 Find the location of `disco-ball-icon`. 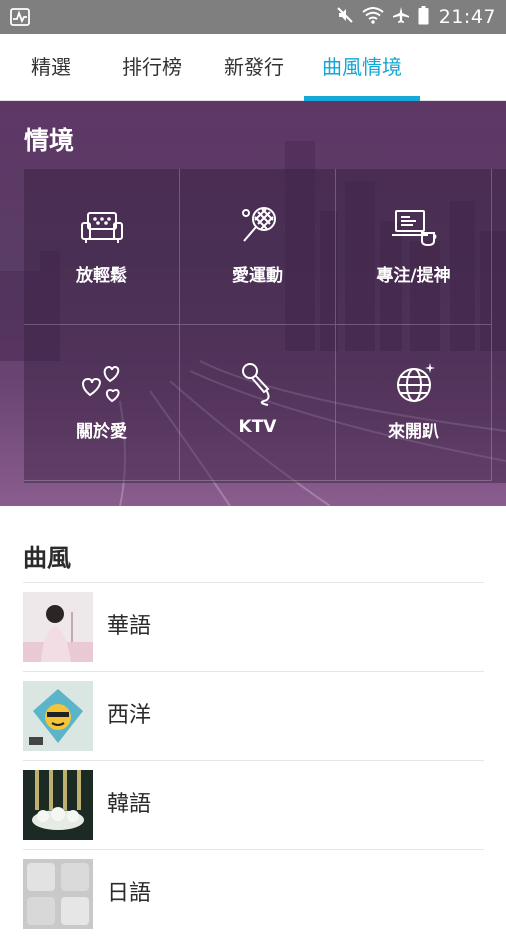

disco-ball-icon is located at coordinates (413, 383).